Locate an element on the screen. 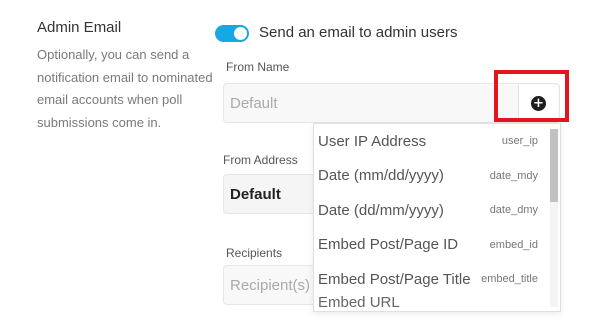 The height and width of the screenshot is (323, 610). dropdown-scrollbar is located at coordinates (554, 218).